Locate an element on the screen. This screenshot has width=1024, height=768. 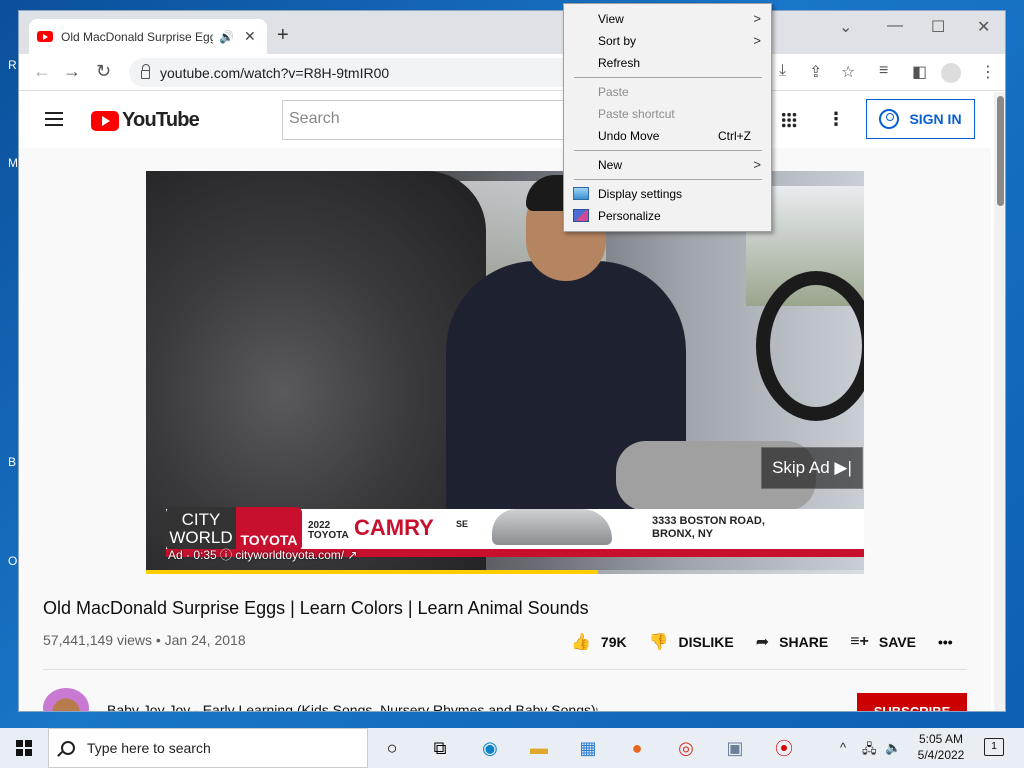
youtube-favicon-icon is located at coordinates (45, 36).